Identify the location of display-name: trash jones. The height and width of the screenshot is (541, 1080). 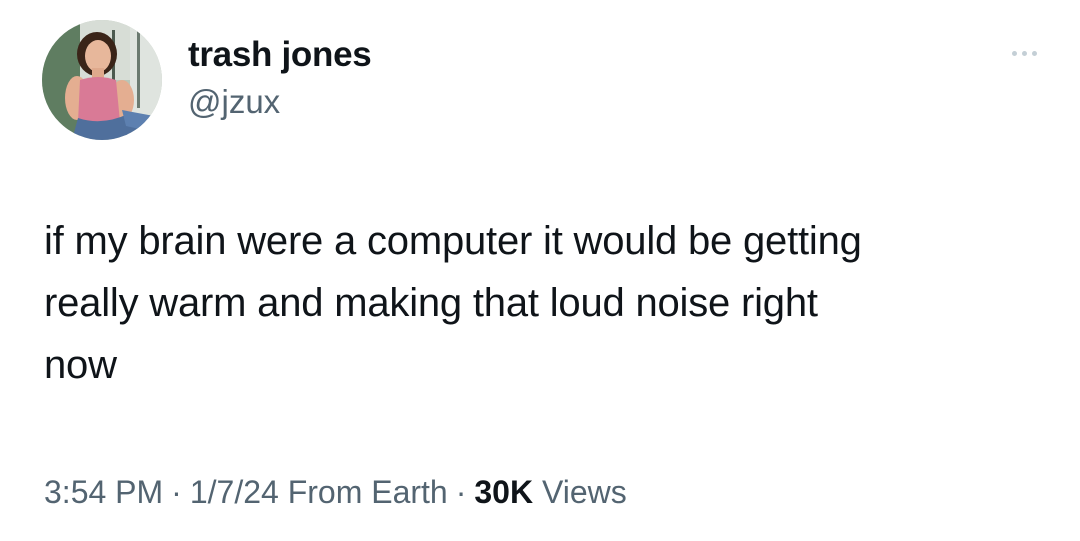
(280, 55).